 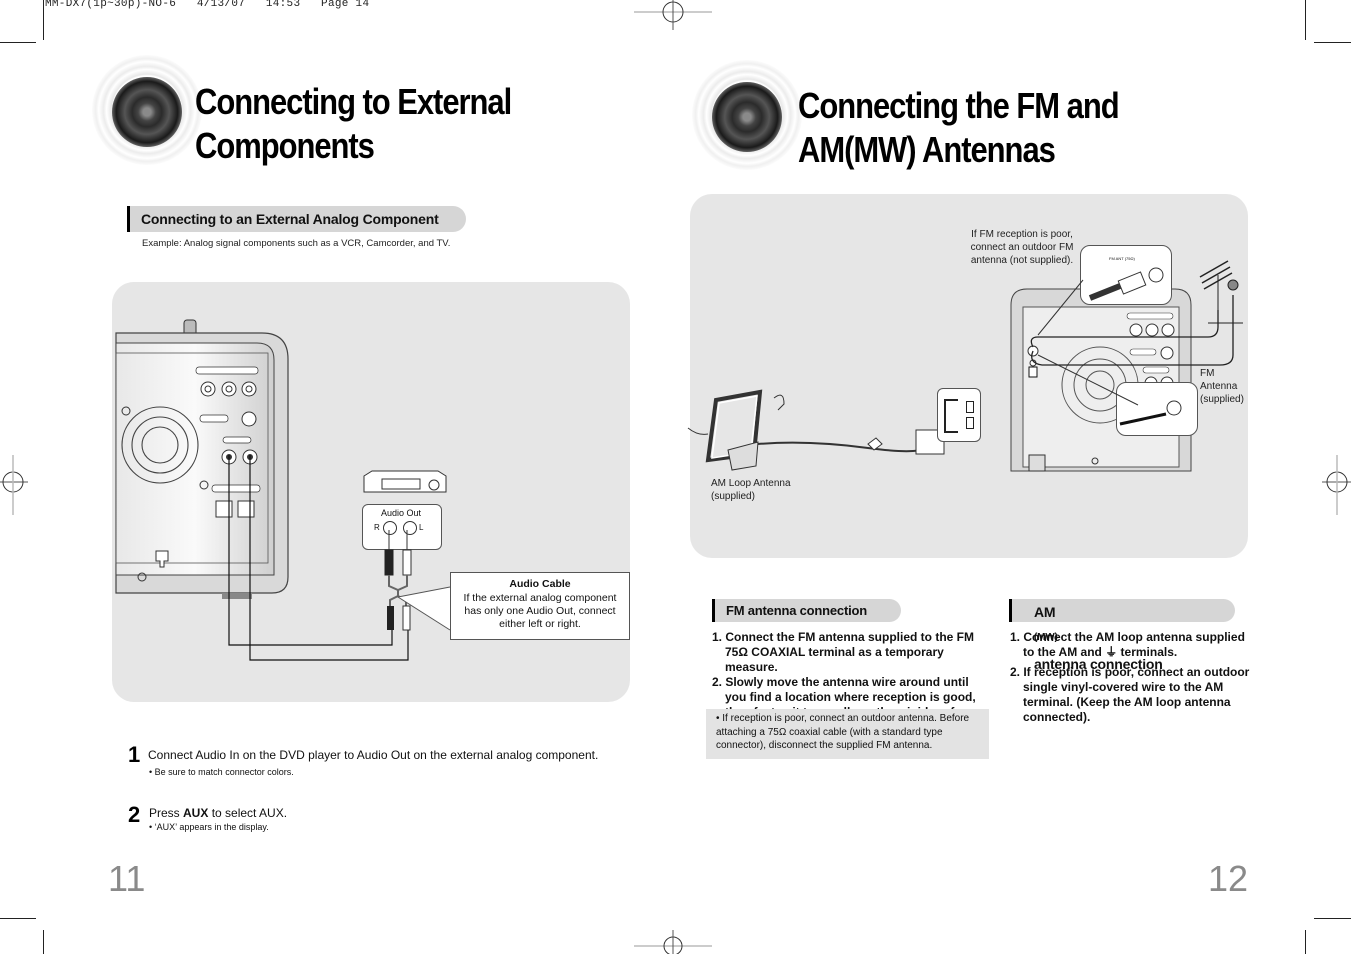 What do you see at coordinates (1336, 485) in the screenshot?
I see `registration-mark-right` at bounding box center [1336, 485].